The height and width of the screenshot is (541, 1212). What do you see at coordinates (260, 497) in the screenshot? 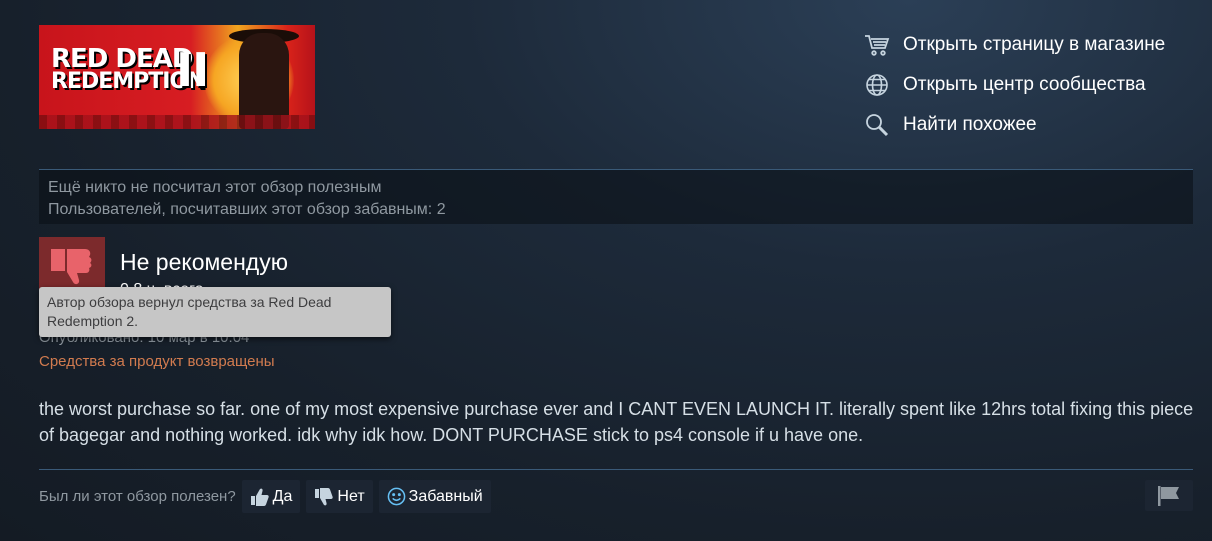
I see `thumbs-up-icon` at bounding box center [260, 497].